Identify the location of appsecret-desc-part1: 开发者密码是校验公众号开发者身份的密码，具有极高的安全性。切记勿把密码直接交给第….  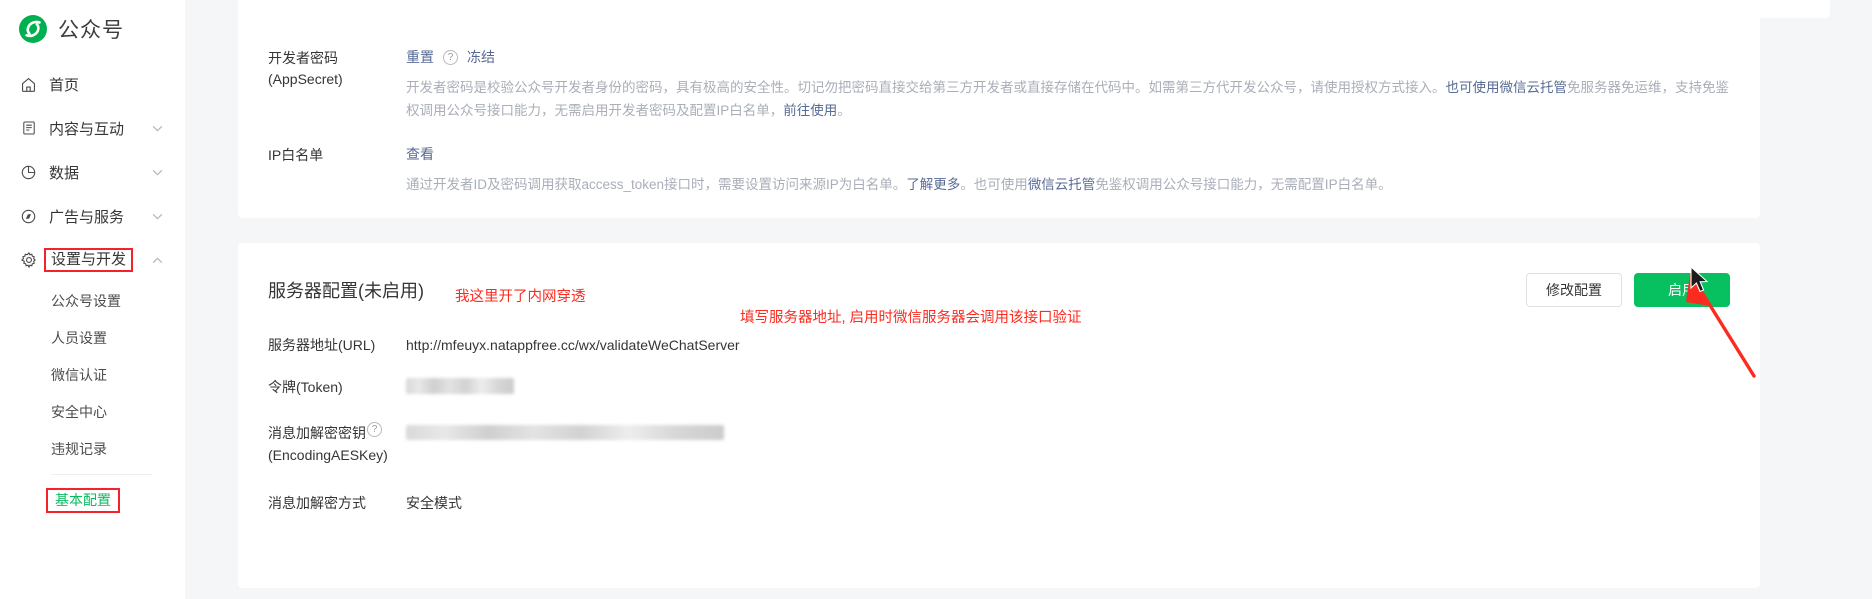
(926, 87).